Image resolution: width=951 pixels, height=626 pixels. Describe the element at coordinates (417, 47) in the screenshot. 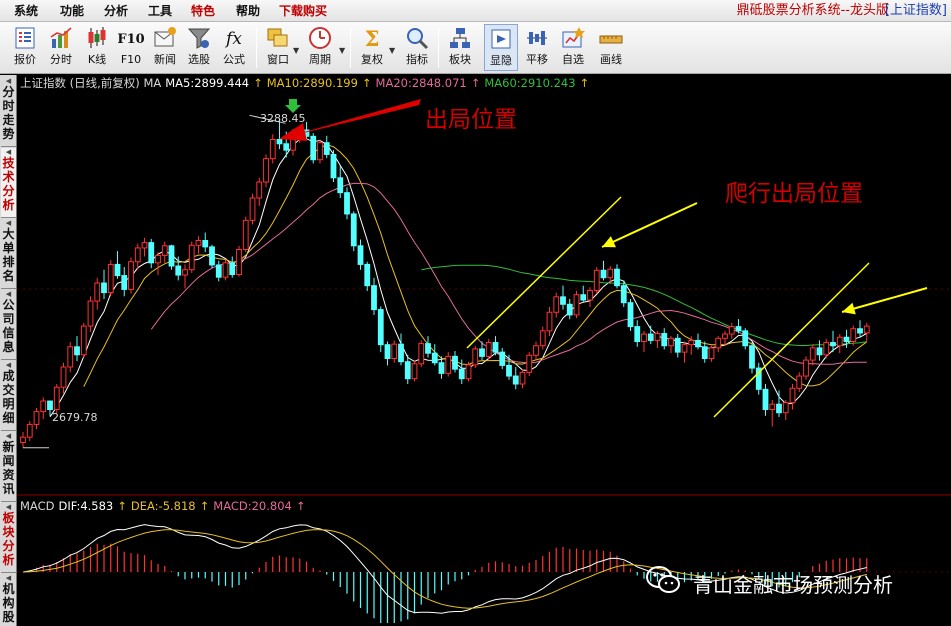

I see `indicator-button: 指标` at that location.